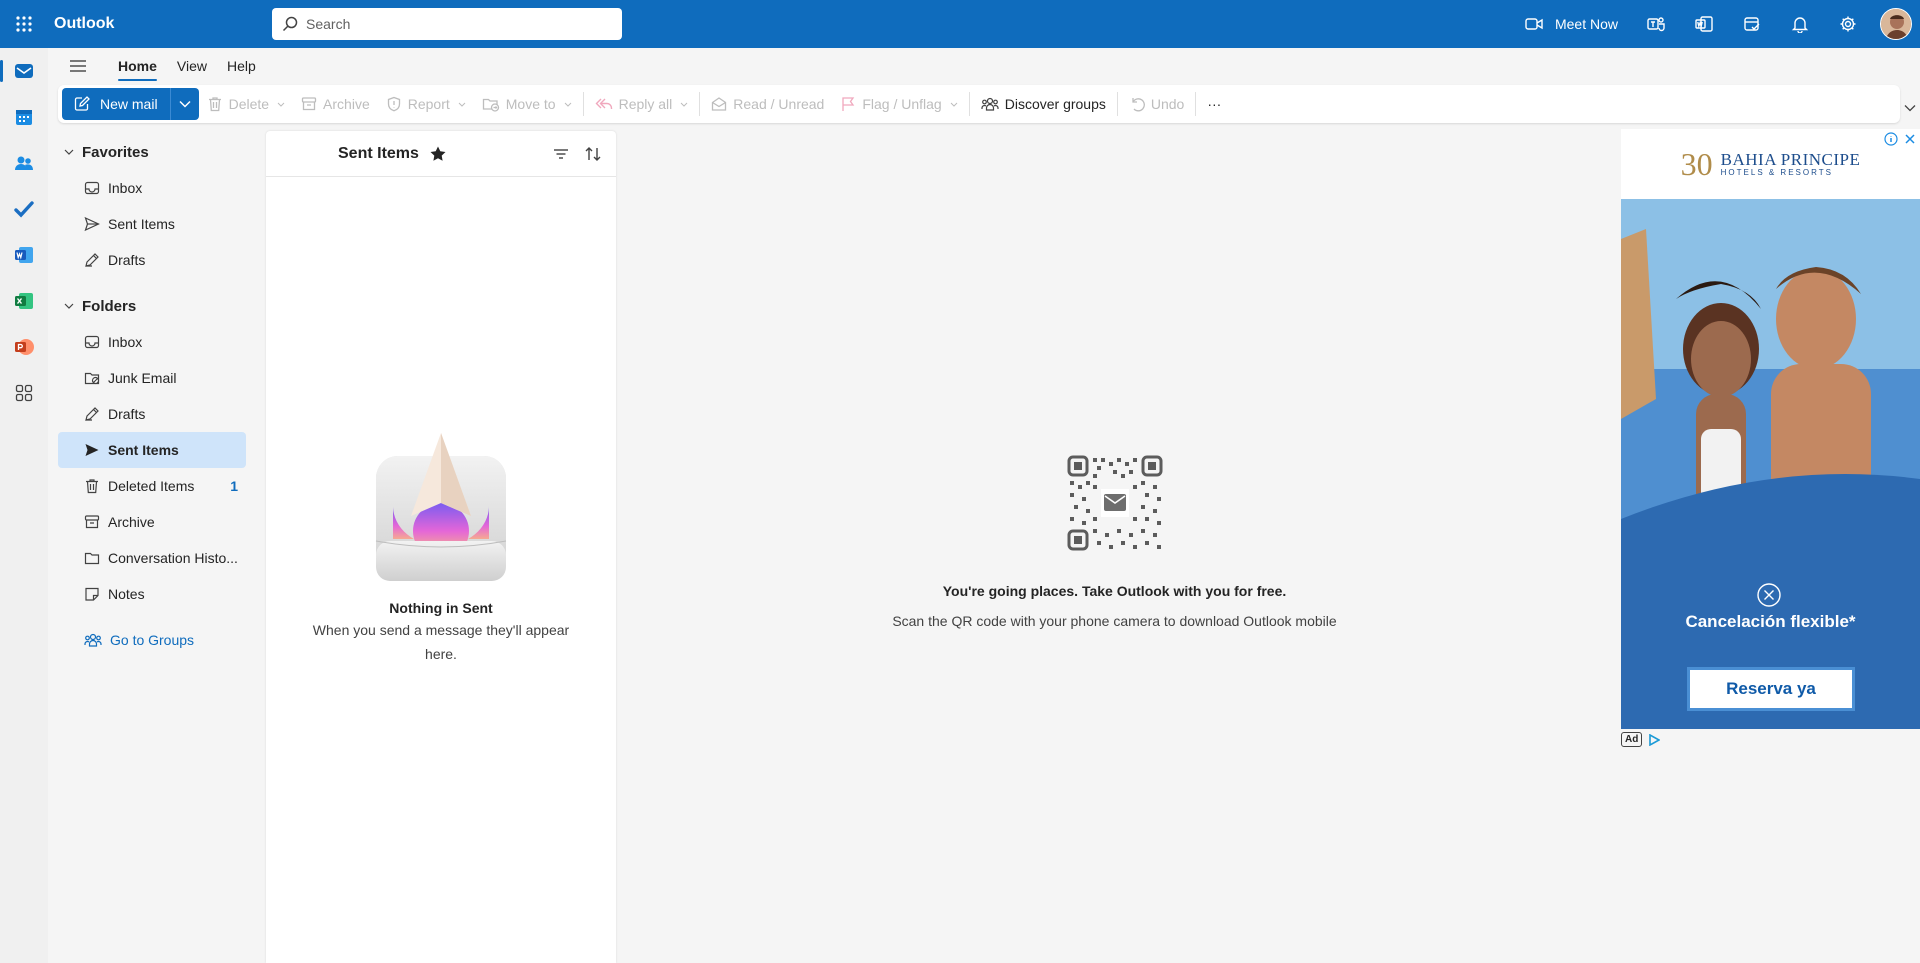 The height and width of the screenshot is (963, 1920). Describe the element at coordinates (152, 594) in the screenshot. I see `folder-item-notes: Notes` at that location.